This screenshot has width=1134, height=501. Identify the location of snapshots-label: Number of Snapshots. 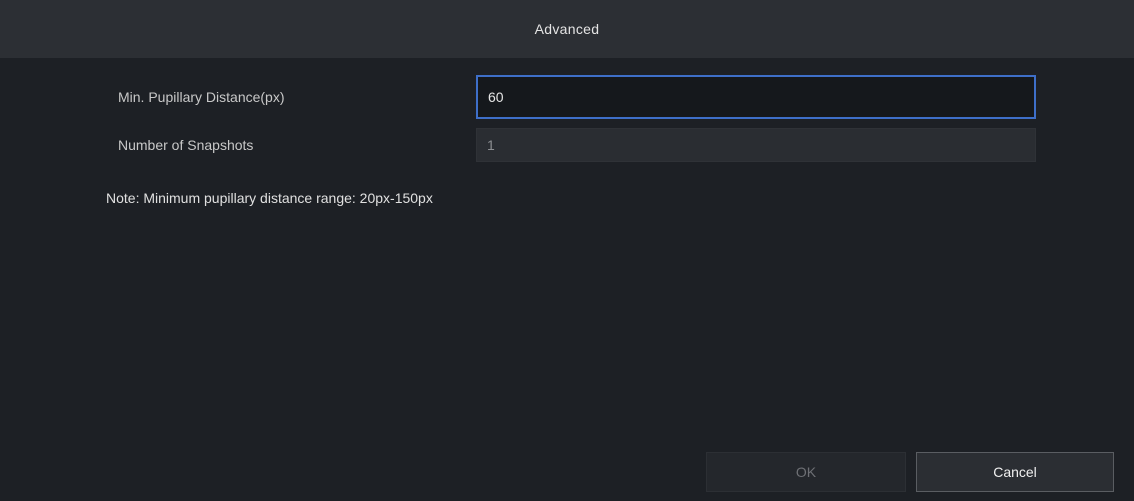
(186, 145).